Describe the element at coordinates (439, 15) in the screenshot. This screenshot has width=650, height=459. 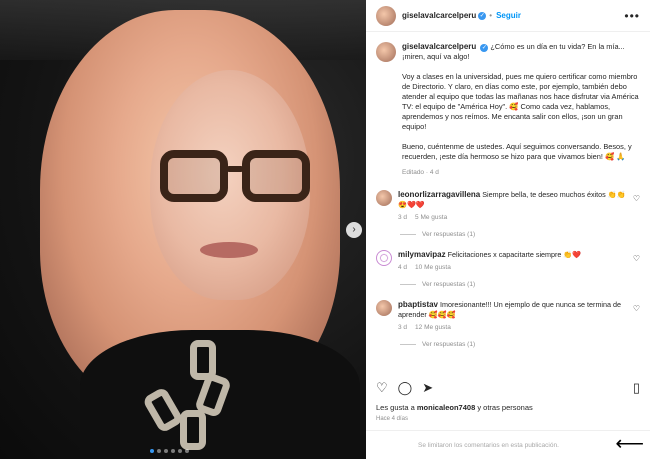
I see `header-username: giselavalcarcelperu` at that location.